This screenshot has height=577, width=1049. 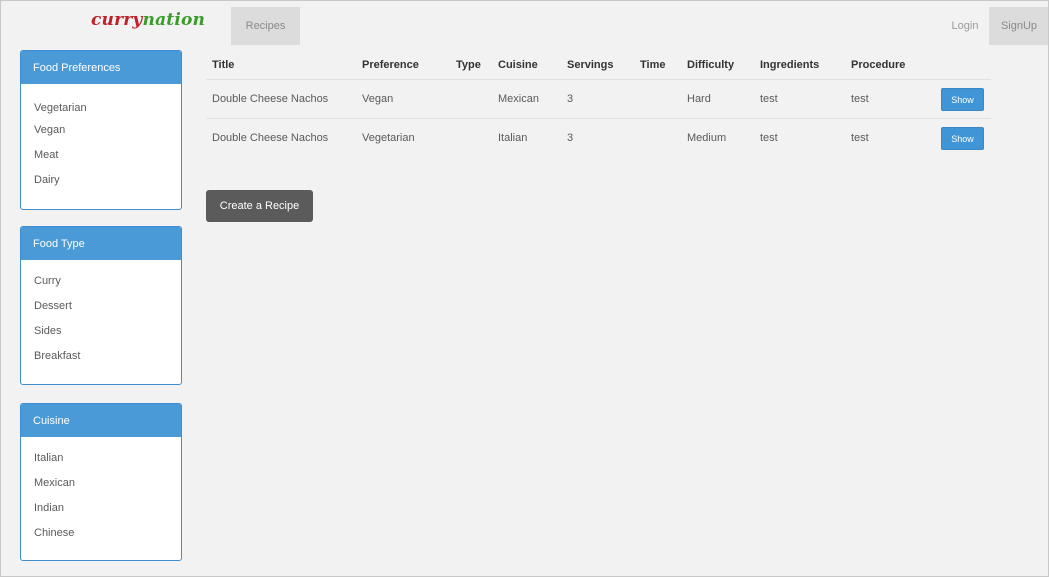 I want to click on brand-logo-nation: nation, so click(x=174, y=20).